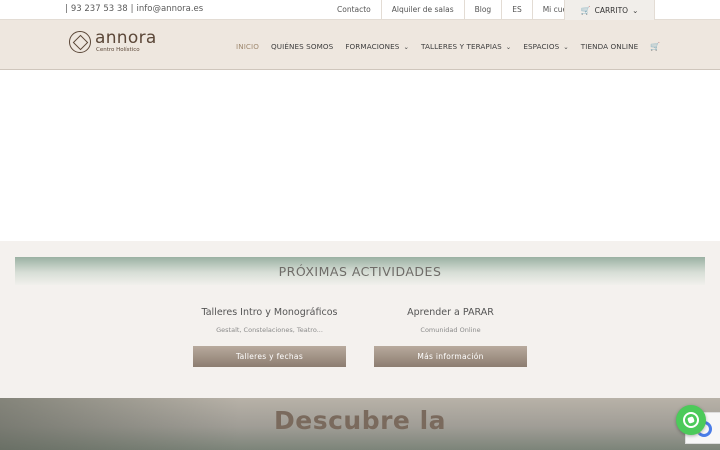  I want to click on cart-label: CARRITO, so click(611, 10).